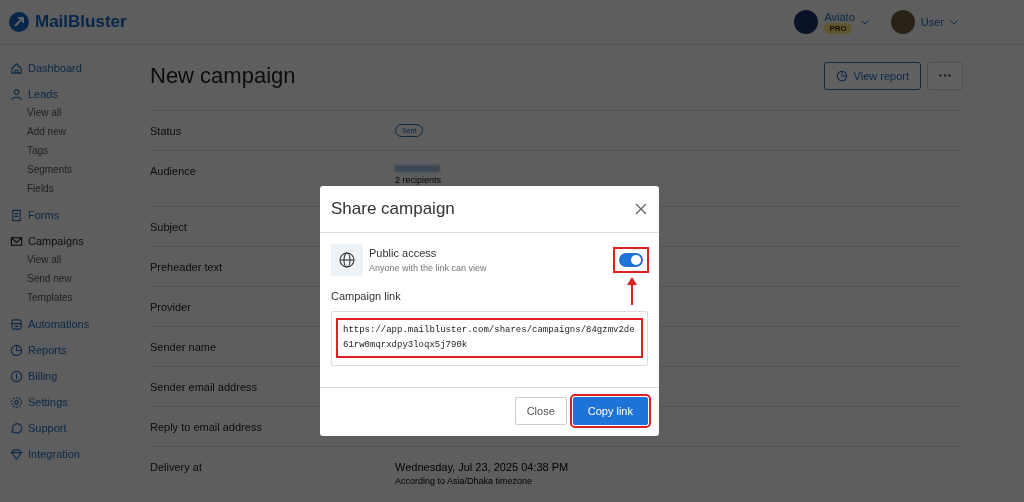 Image resolution: width=1024 pixels, height=502 pixels. Describe the element at coordinates (902, 22) in the screenshot. I see `avatar-circle` at that location.